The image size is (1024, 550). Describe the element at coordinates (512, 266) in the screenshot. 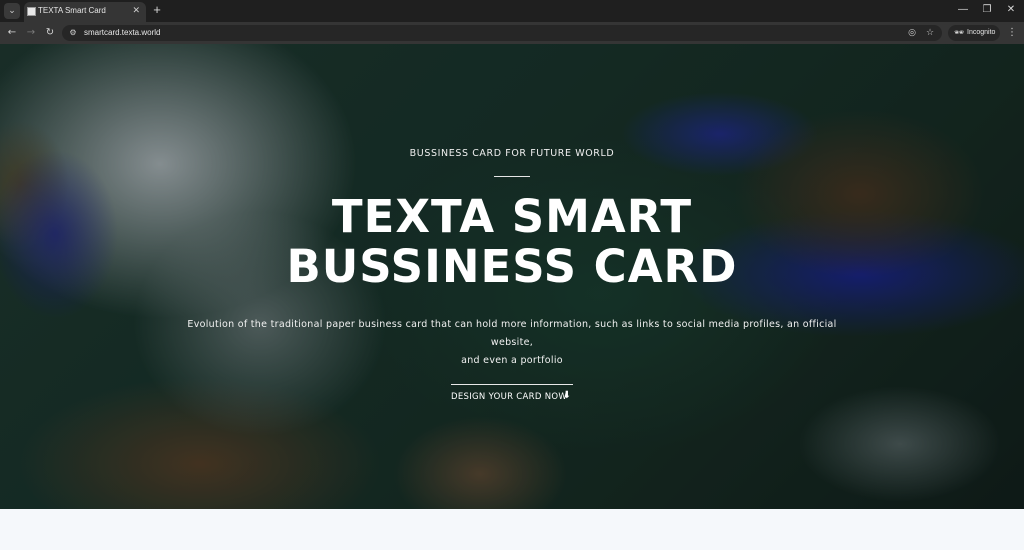

I see `headline-line-2: BUSSINESS CARD` at that location.